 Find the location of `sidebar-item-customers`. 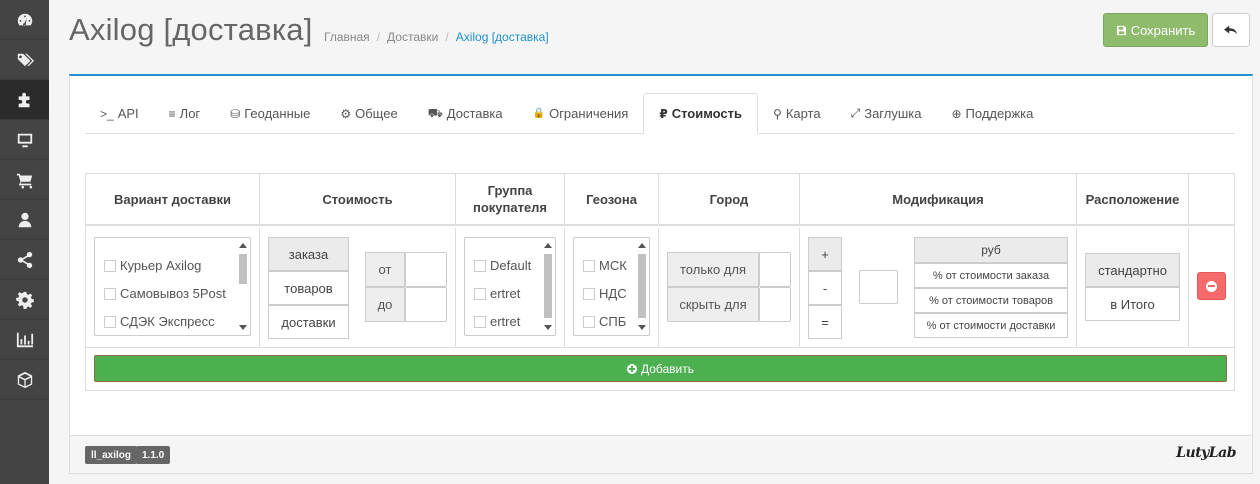

sidebar-item-customers is located at coordinates (24, 220).